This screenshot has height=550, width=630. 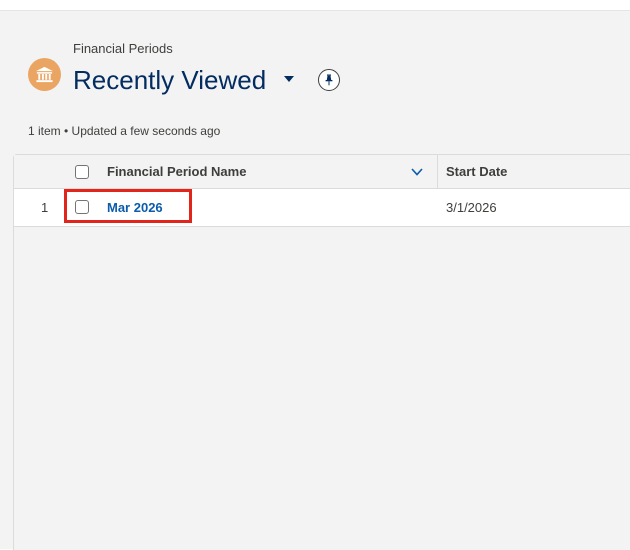 I want to click on table-header: Financial Period Name Start Date, so click(x=322, y=172).